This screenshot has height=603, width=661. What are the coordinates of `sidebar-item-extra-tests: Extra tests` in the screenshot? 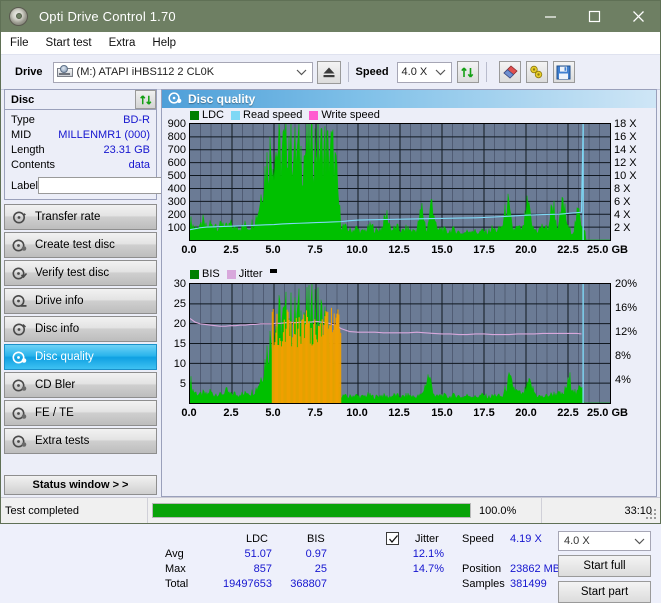 It's located at (80, 441).